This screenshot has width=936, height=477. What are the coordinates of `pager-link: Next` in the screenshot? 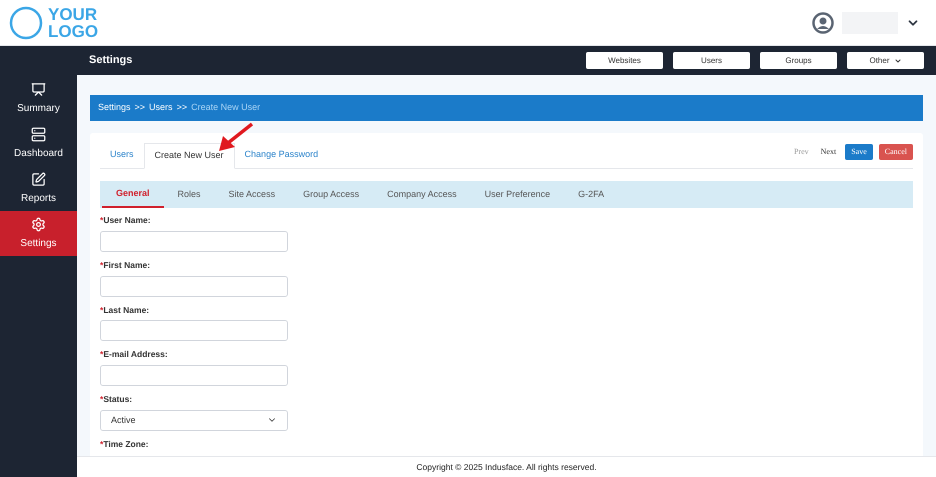 It's located at (829, 152).